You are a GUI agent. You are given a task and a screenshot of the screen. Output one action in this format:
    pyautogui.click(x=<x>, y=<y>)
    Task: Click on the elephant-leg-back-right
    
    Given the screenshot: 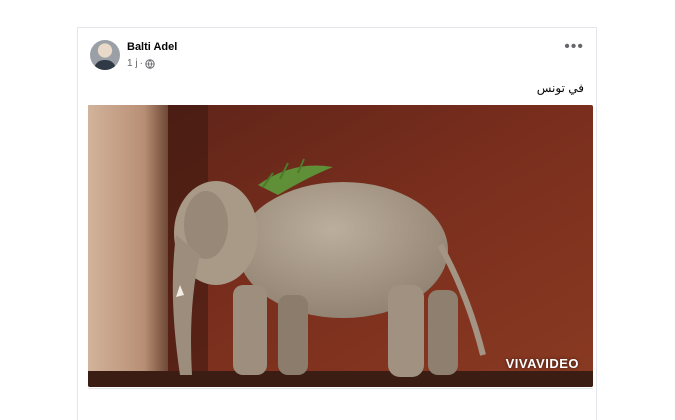 What is the action you would take?
    pyautogui.click(x=443, y=332)
    